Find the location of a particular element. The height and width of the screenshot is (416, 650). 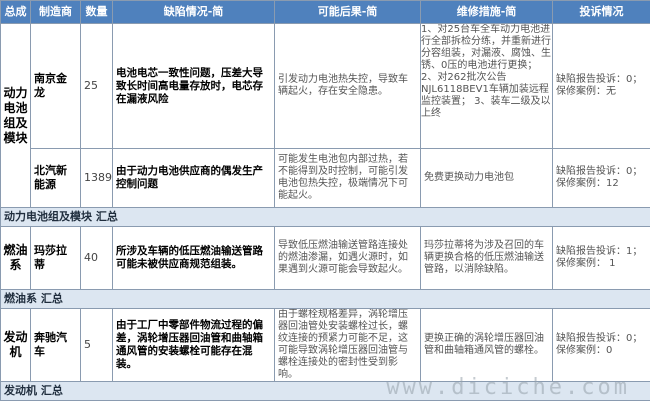

system-cell: 燃油系 is located at coordinates (15, 258).